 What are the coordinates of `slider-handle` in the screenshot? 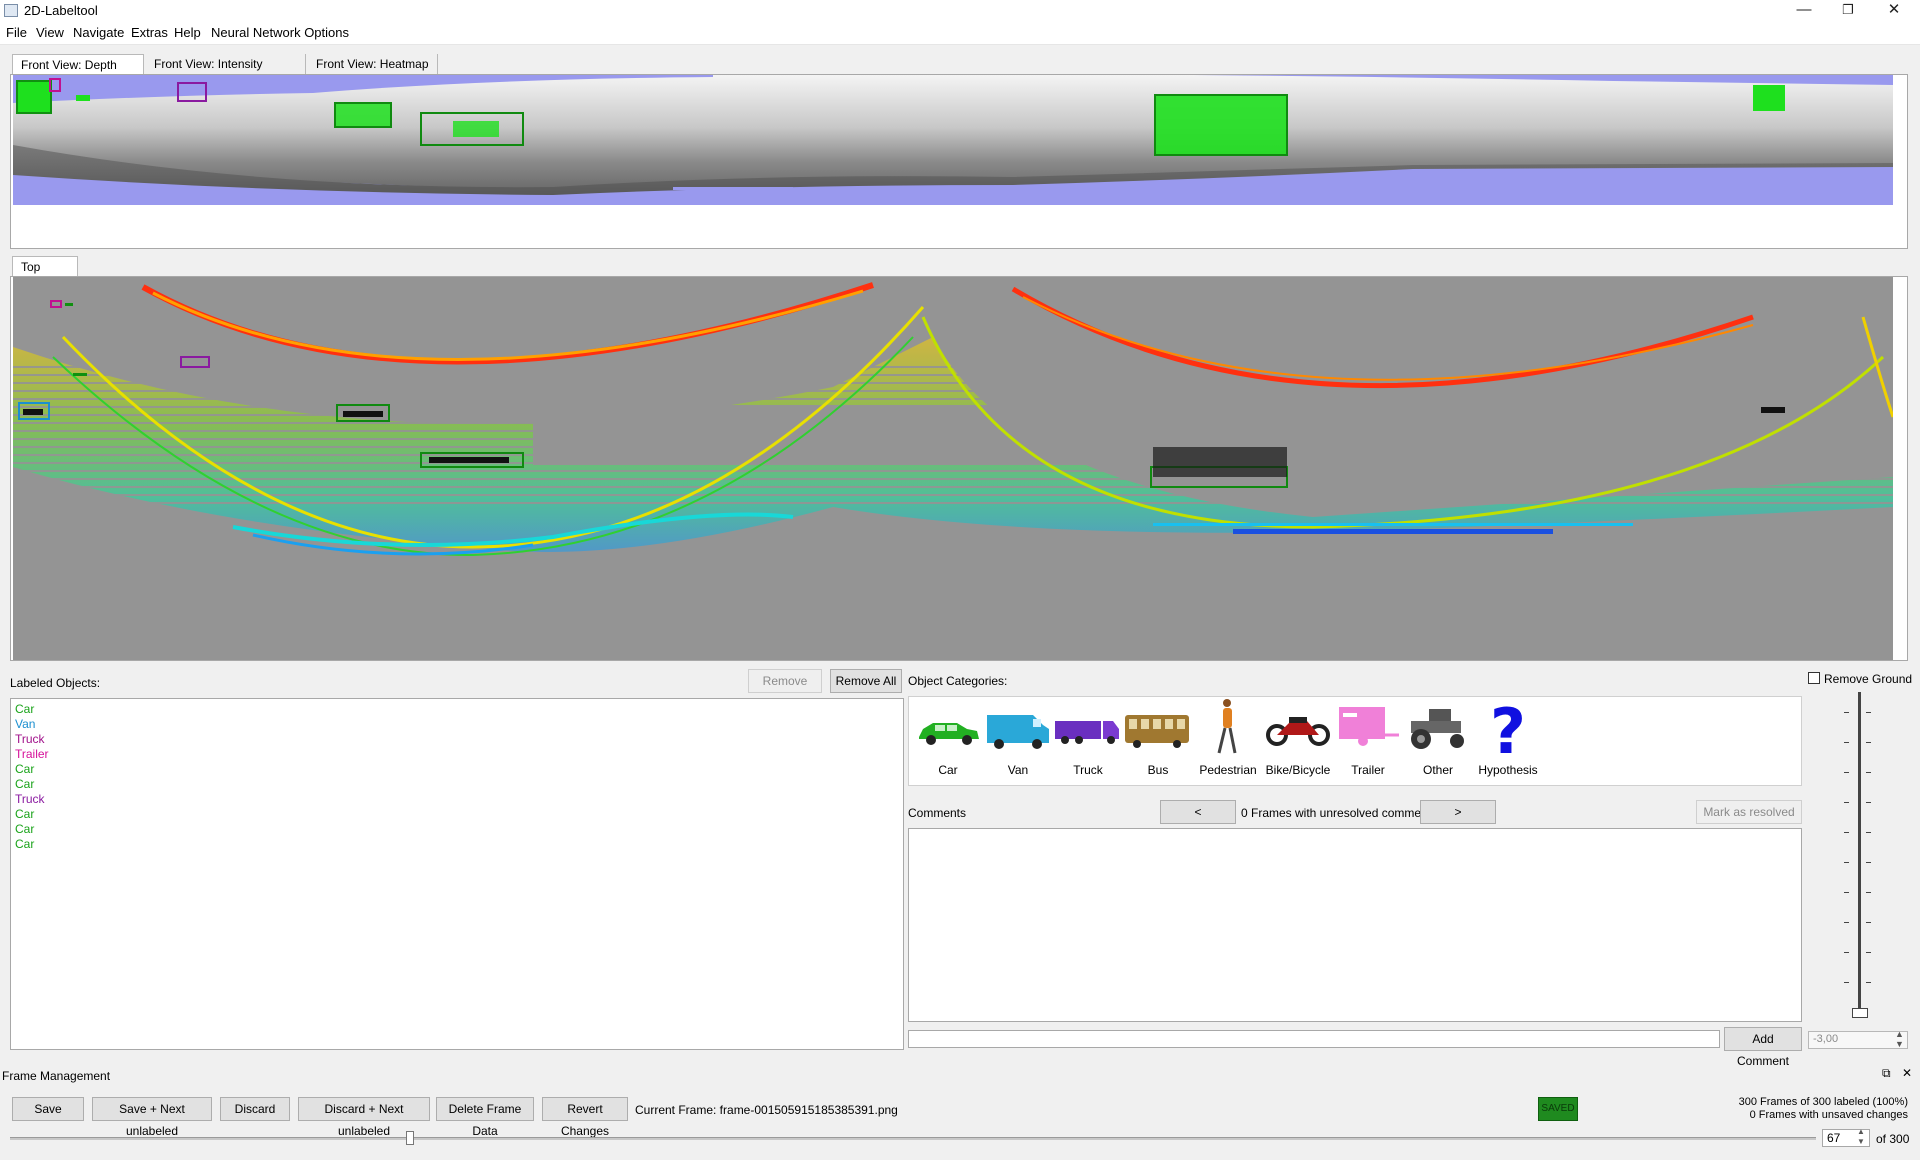 It's located at (1860, 1013).